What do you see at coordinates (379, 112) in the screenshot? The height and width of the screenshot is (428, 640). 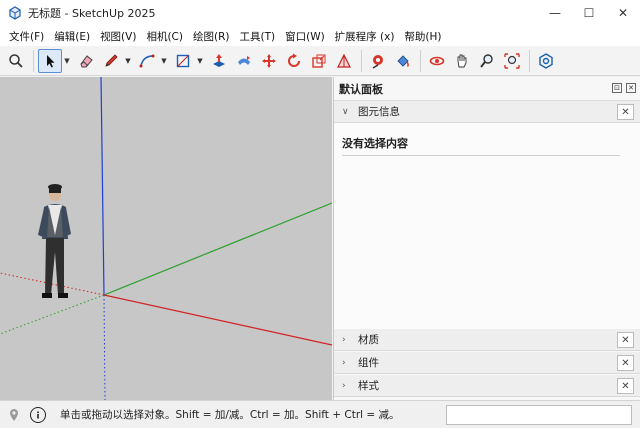 I see `entity-info-label: 图元信息` at bounding box center [379, 112].